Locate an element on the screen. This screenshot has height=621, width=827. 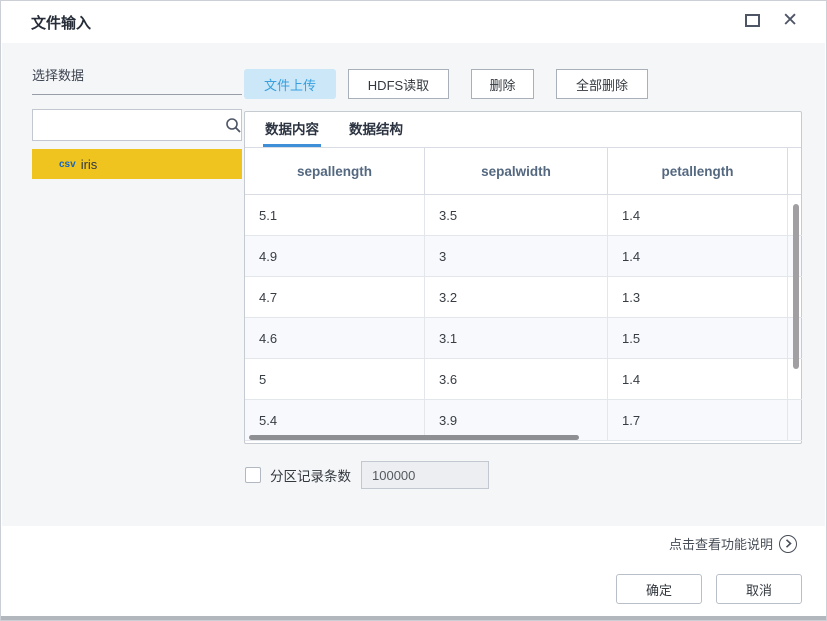
column-header-partial is located at coordinates (794, 171).